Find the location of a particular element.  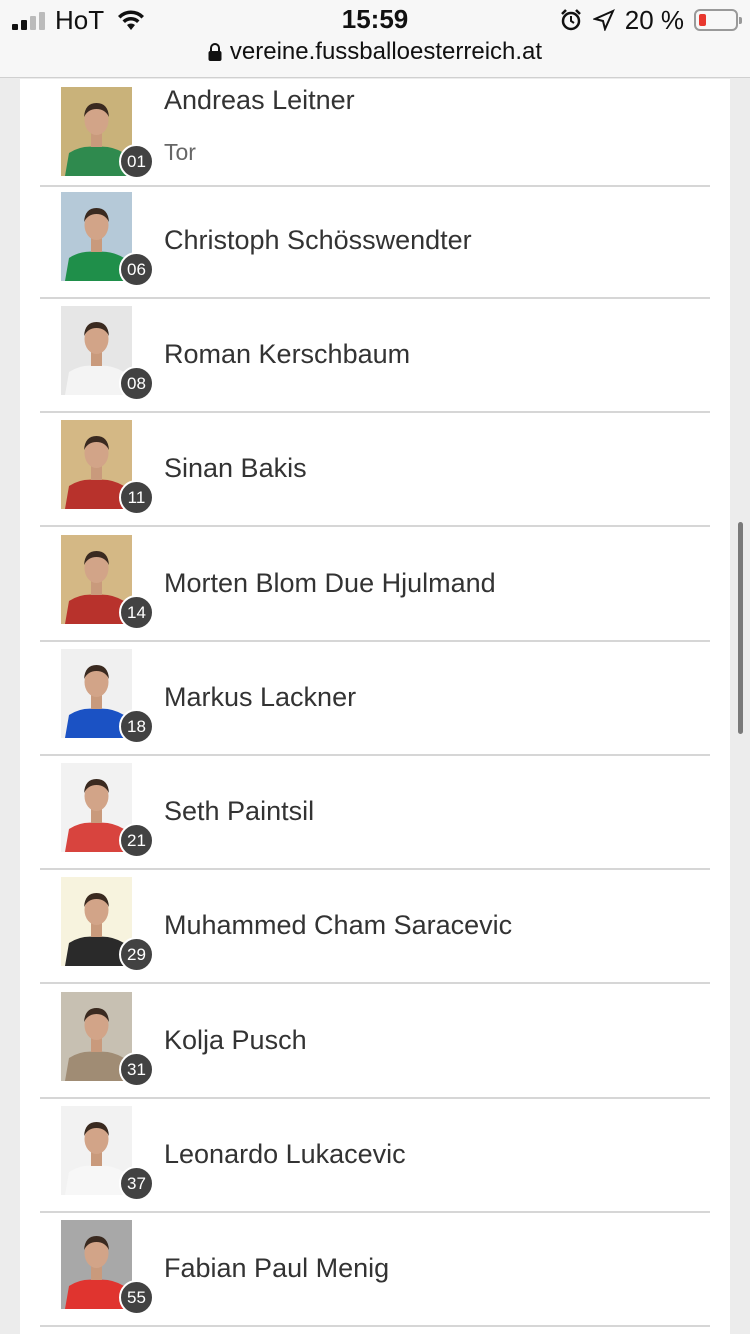

player-name: Fabian Paul Menig is located at coordinates (277, 1268).